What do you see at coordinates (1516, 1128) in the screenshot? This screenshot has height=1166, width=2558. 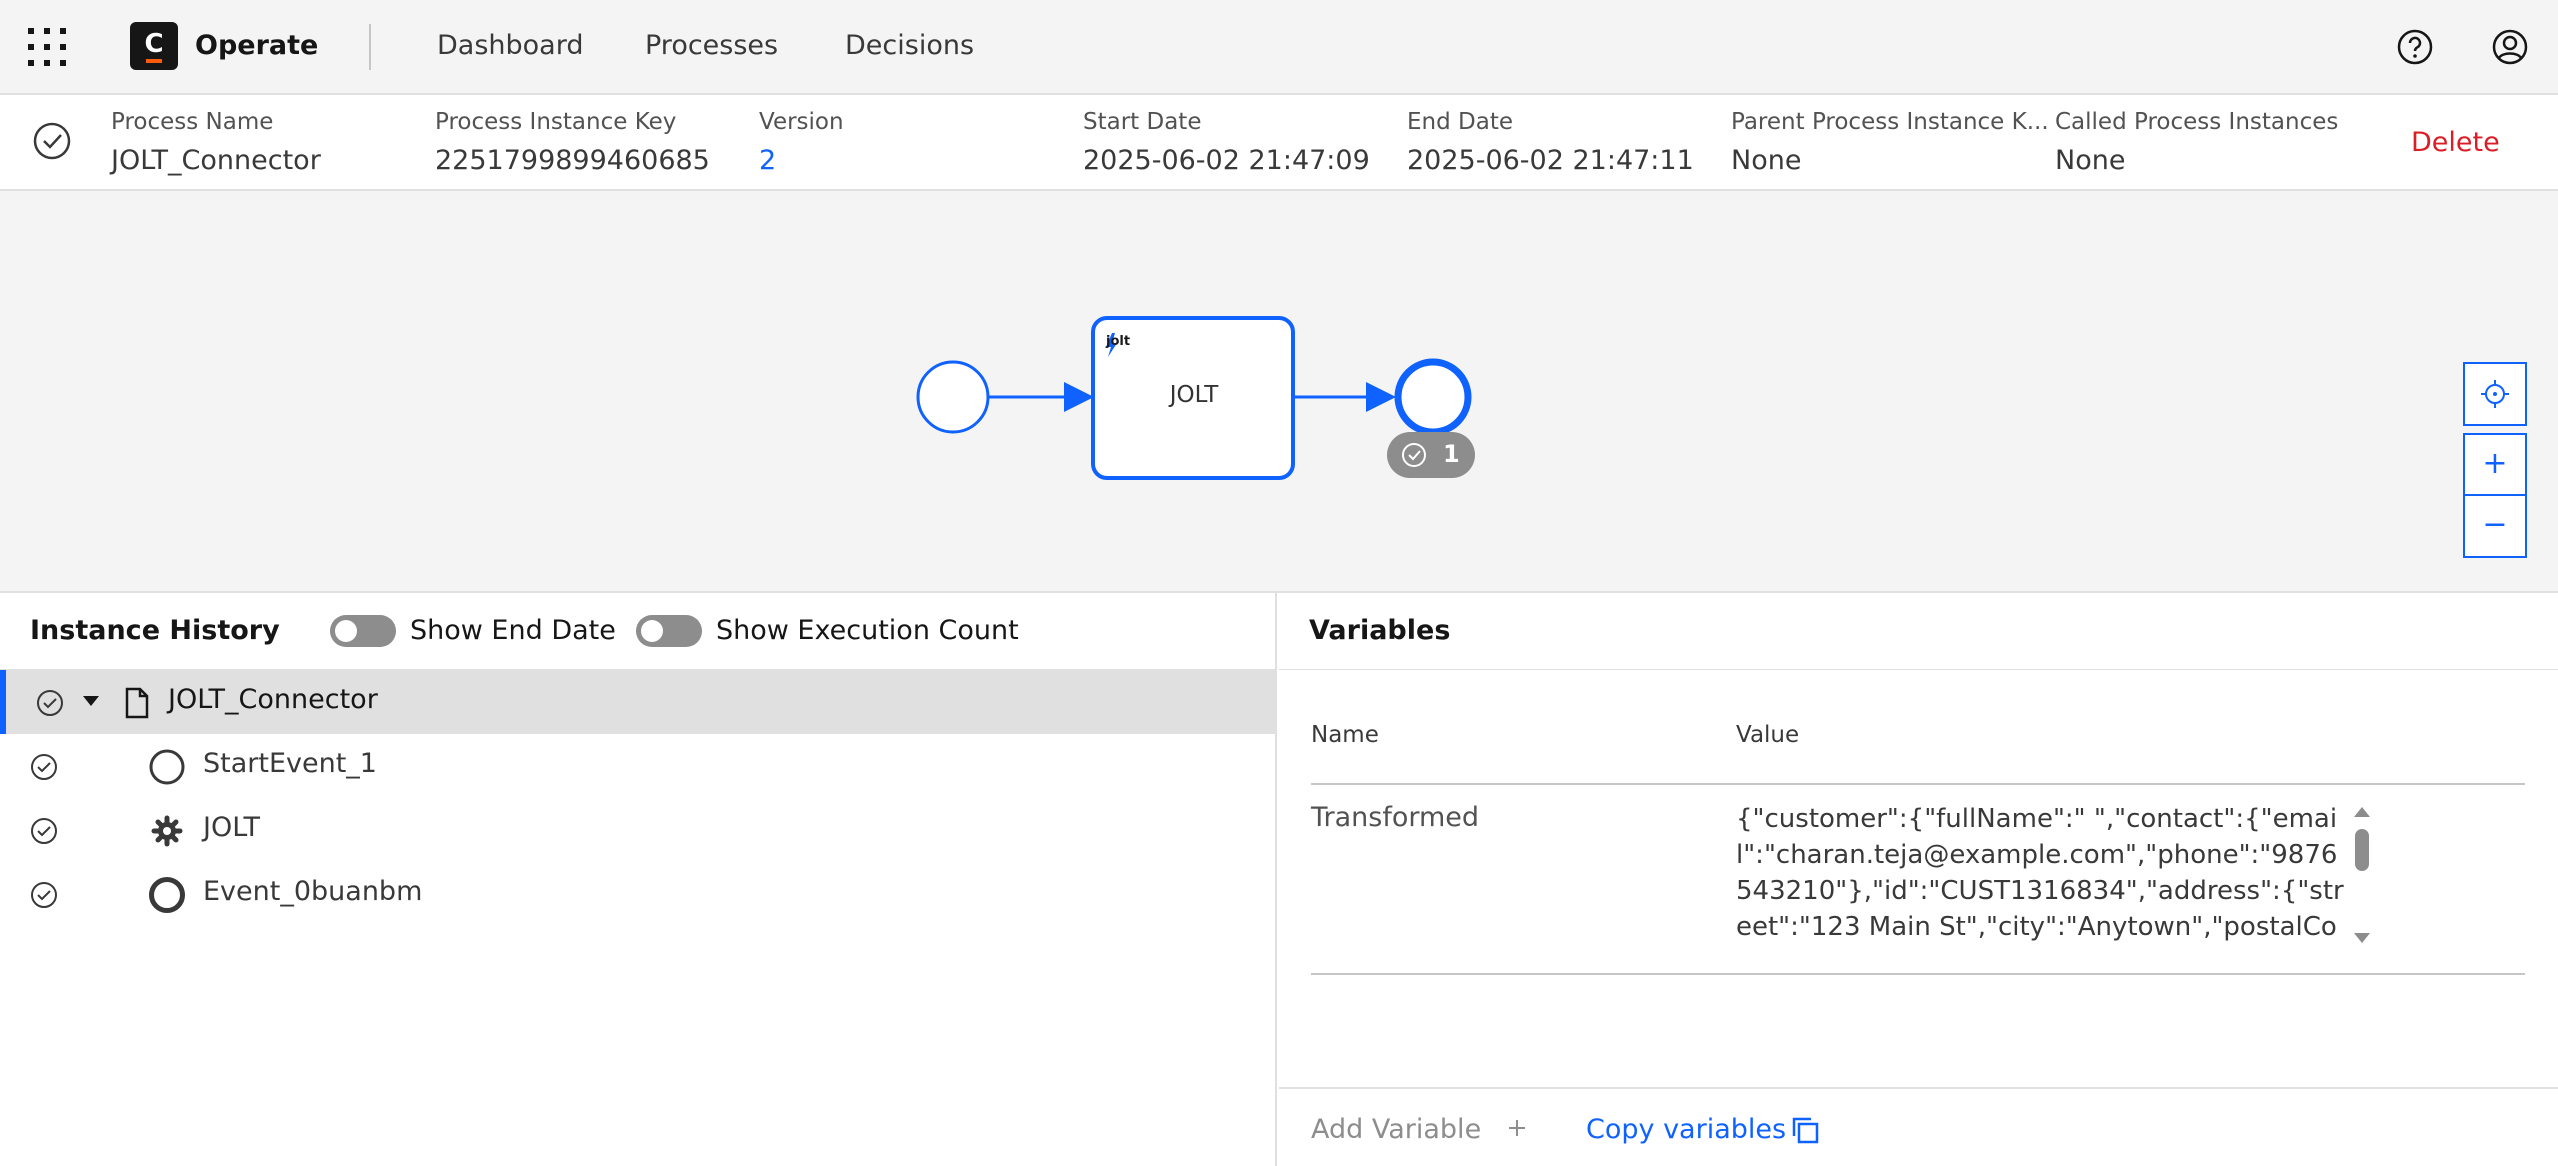 I see `plus-icon` at bounding box center [1516, 1128].